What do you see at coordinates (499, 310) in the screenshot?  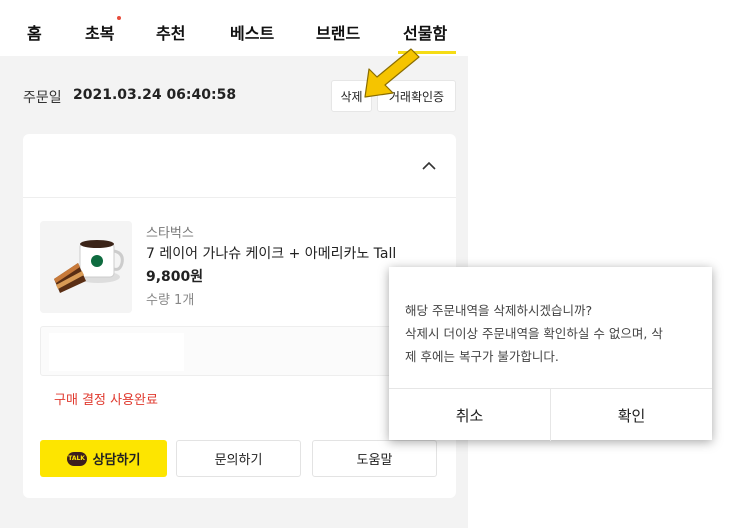 I see `dialog-message-line: 해당 주문내역을 삭제하시겠습니까?` at bounding box center [499, 310].